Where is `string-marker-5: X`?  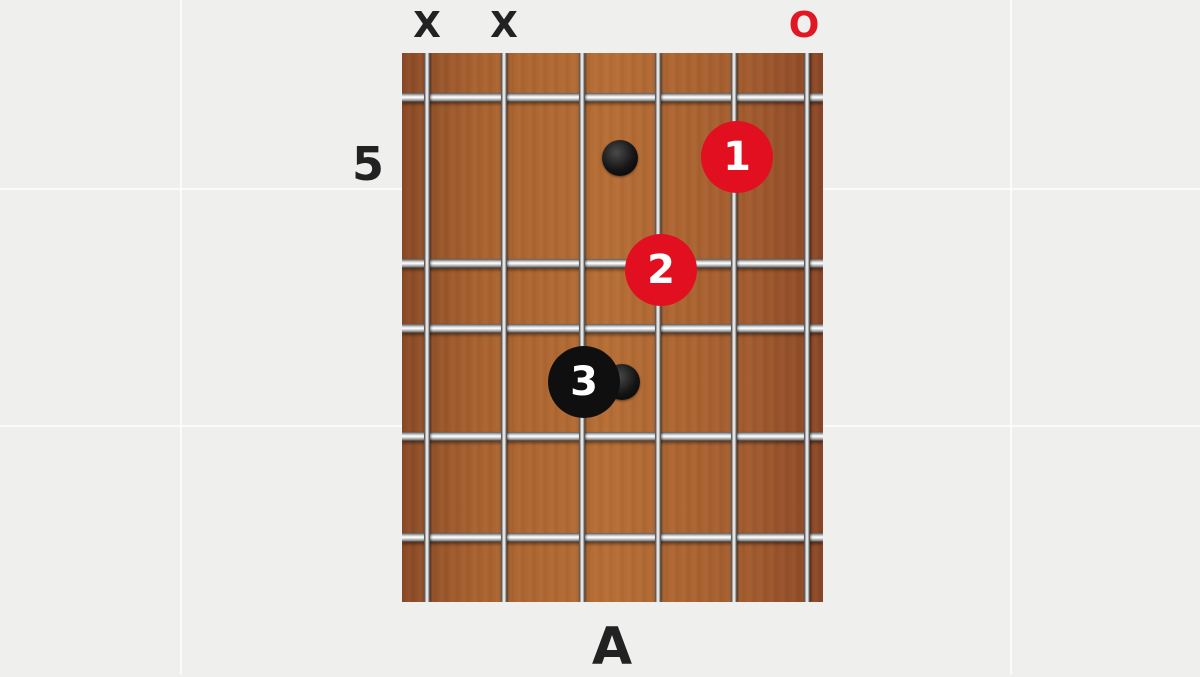 string-marker-5: X is located at coordinates (504, 25).